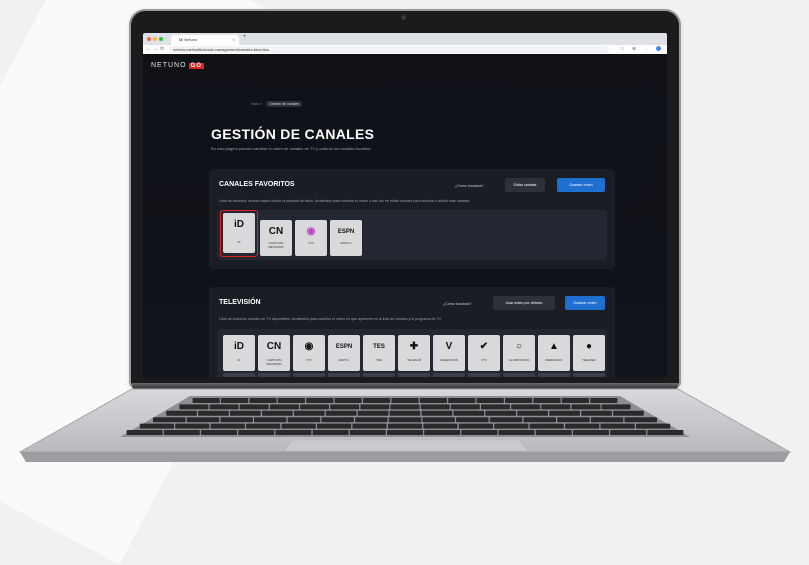 The width and height of the screenshot is (809, 565). What do you see at coordinates (406, 445) in the screenshot?
I see `trackpad` at bounding box center [406, 445].